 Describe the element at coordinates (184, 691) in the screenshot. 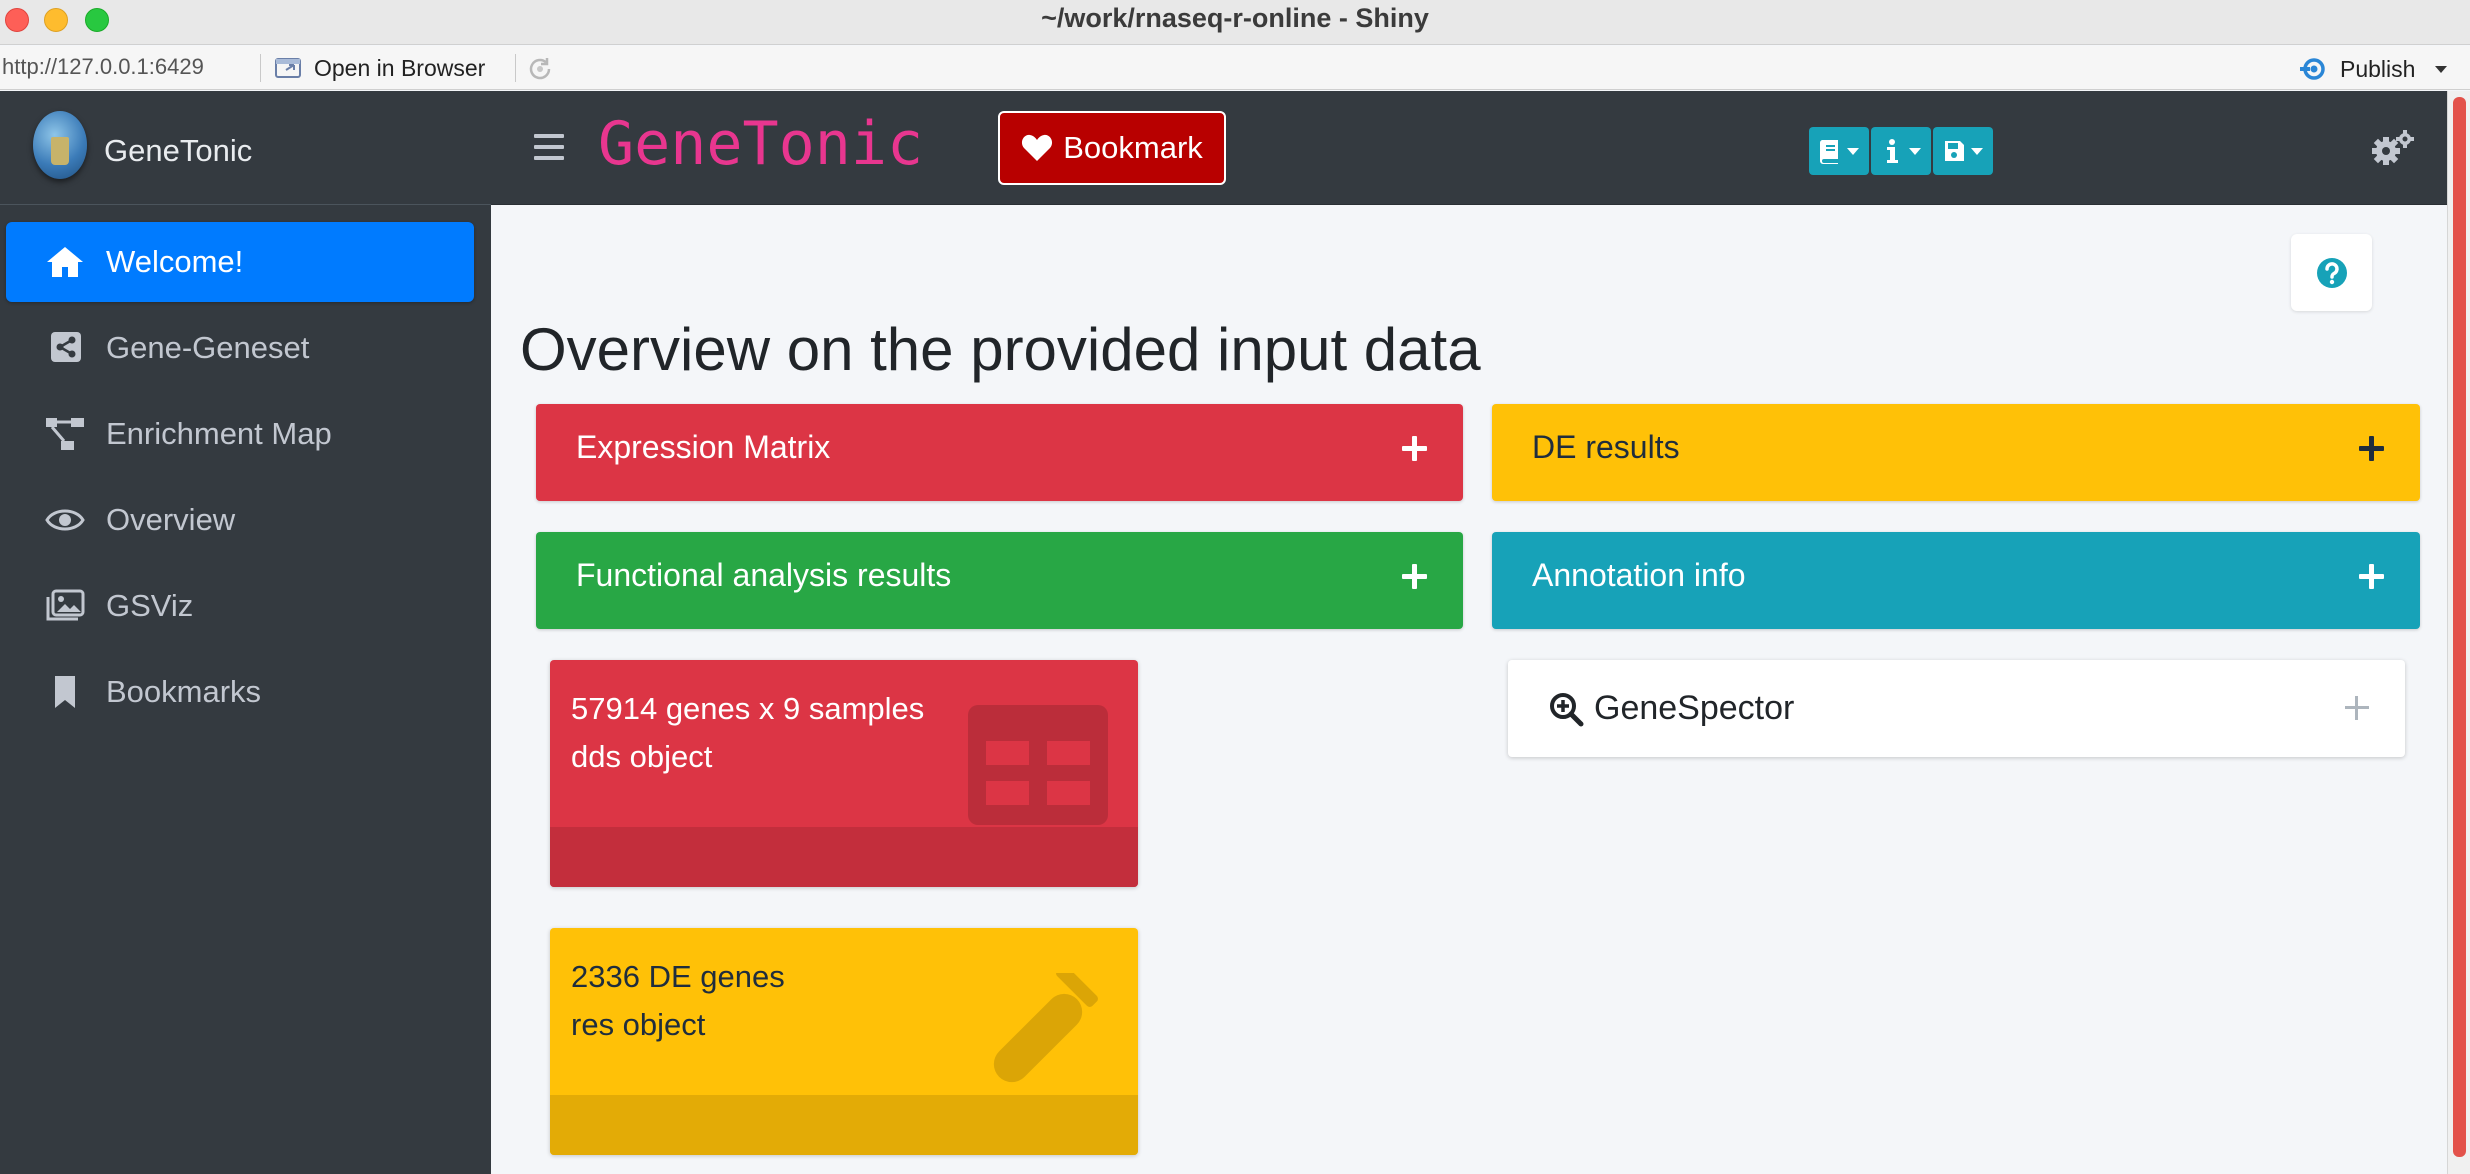

I see `sidebar-item-label: Bookmarks` at that location.